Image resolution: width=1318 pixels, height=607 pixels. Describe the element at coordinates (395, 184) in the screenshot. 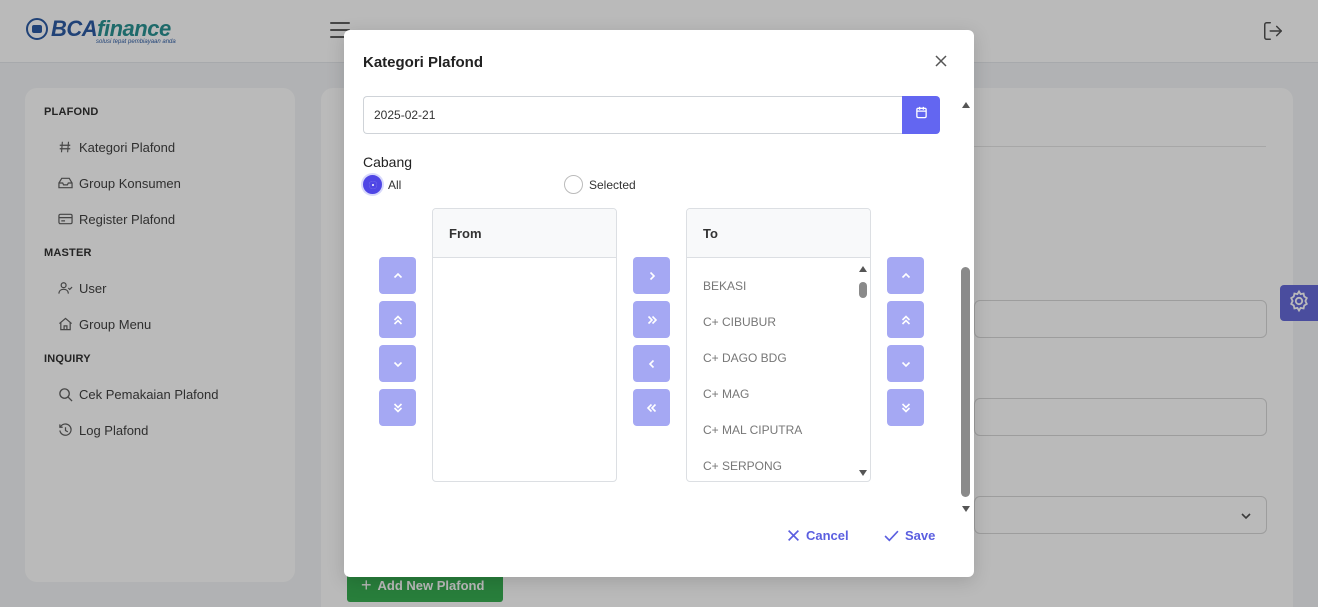

I see `radio-all-label: All` at that location.